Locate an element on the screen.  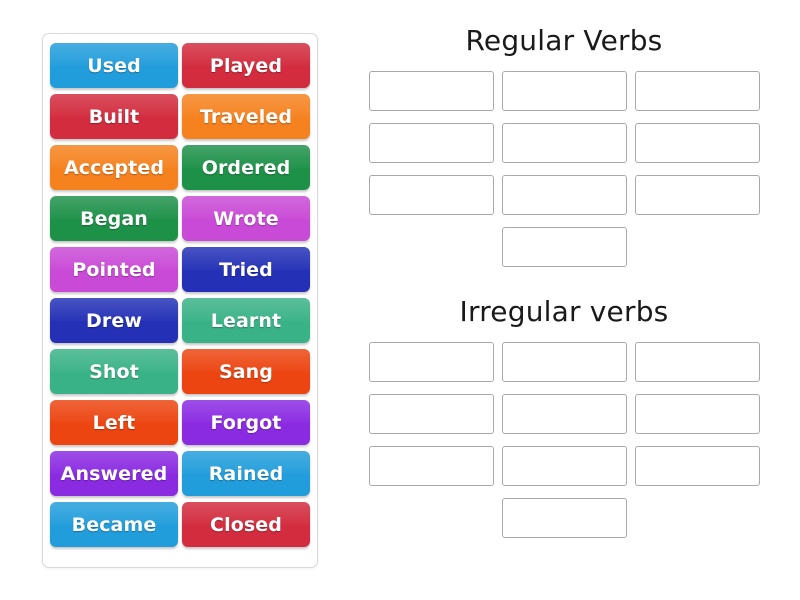
word-tile: Shot is located at coordinates (114, 371).